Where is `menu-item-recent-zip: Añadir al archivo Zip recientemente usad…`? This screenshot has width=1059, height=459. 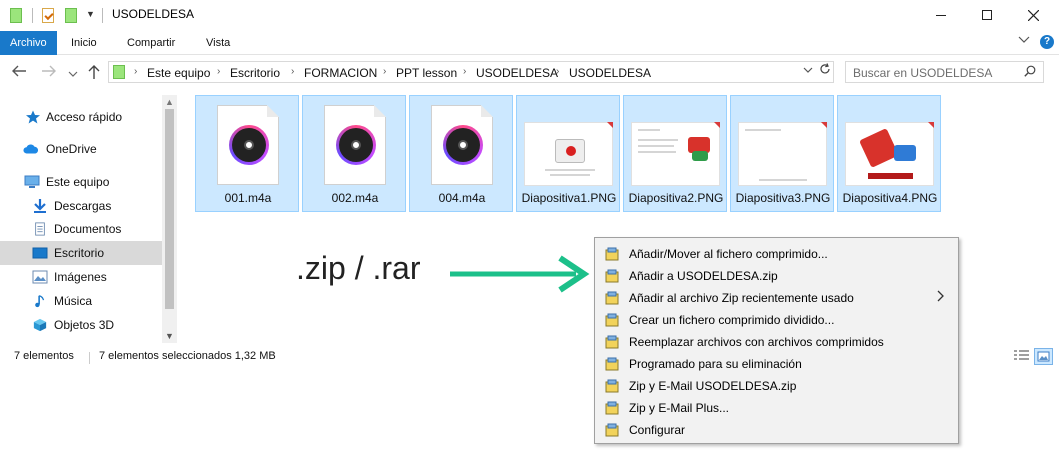 menu-item-recent-zip: Añadir al archivo Zip recientemente usad… is located at coordinates (776, 298).